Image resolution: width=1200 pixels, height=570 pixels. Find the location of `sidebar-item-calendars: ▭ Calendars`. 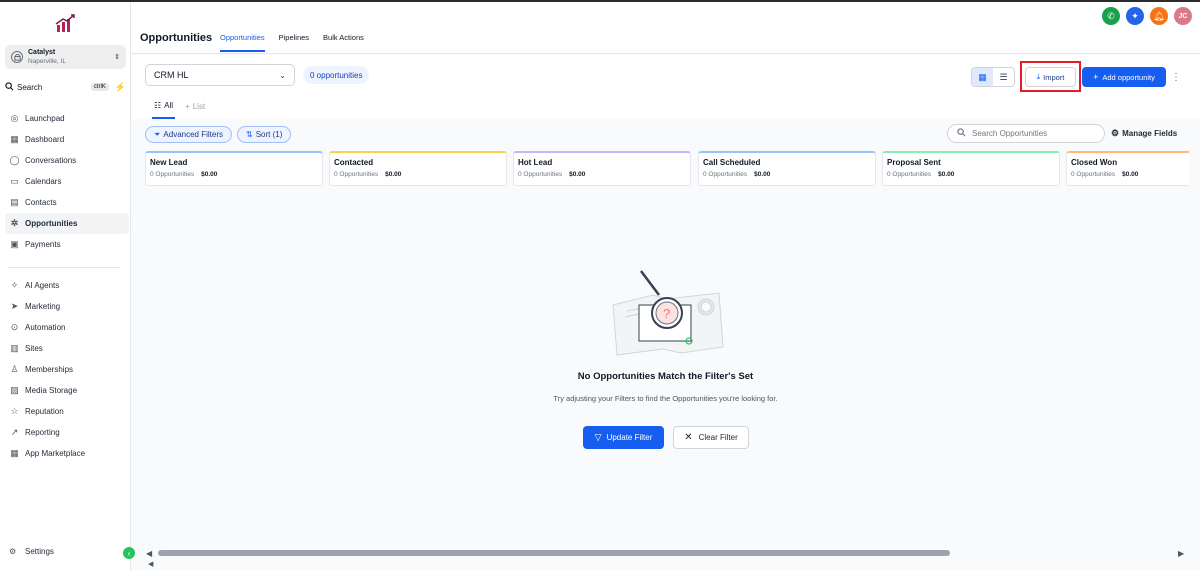

sidebar-item-calendars: ▭ Calendars is located at coordinates (67, 181).